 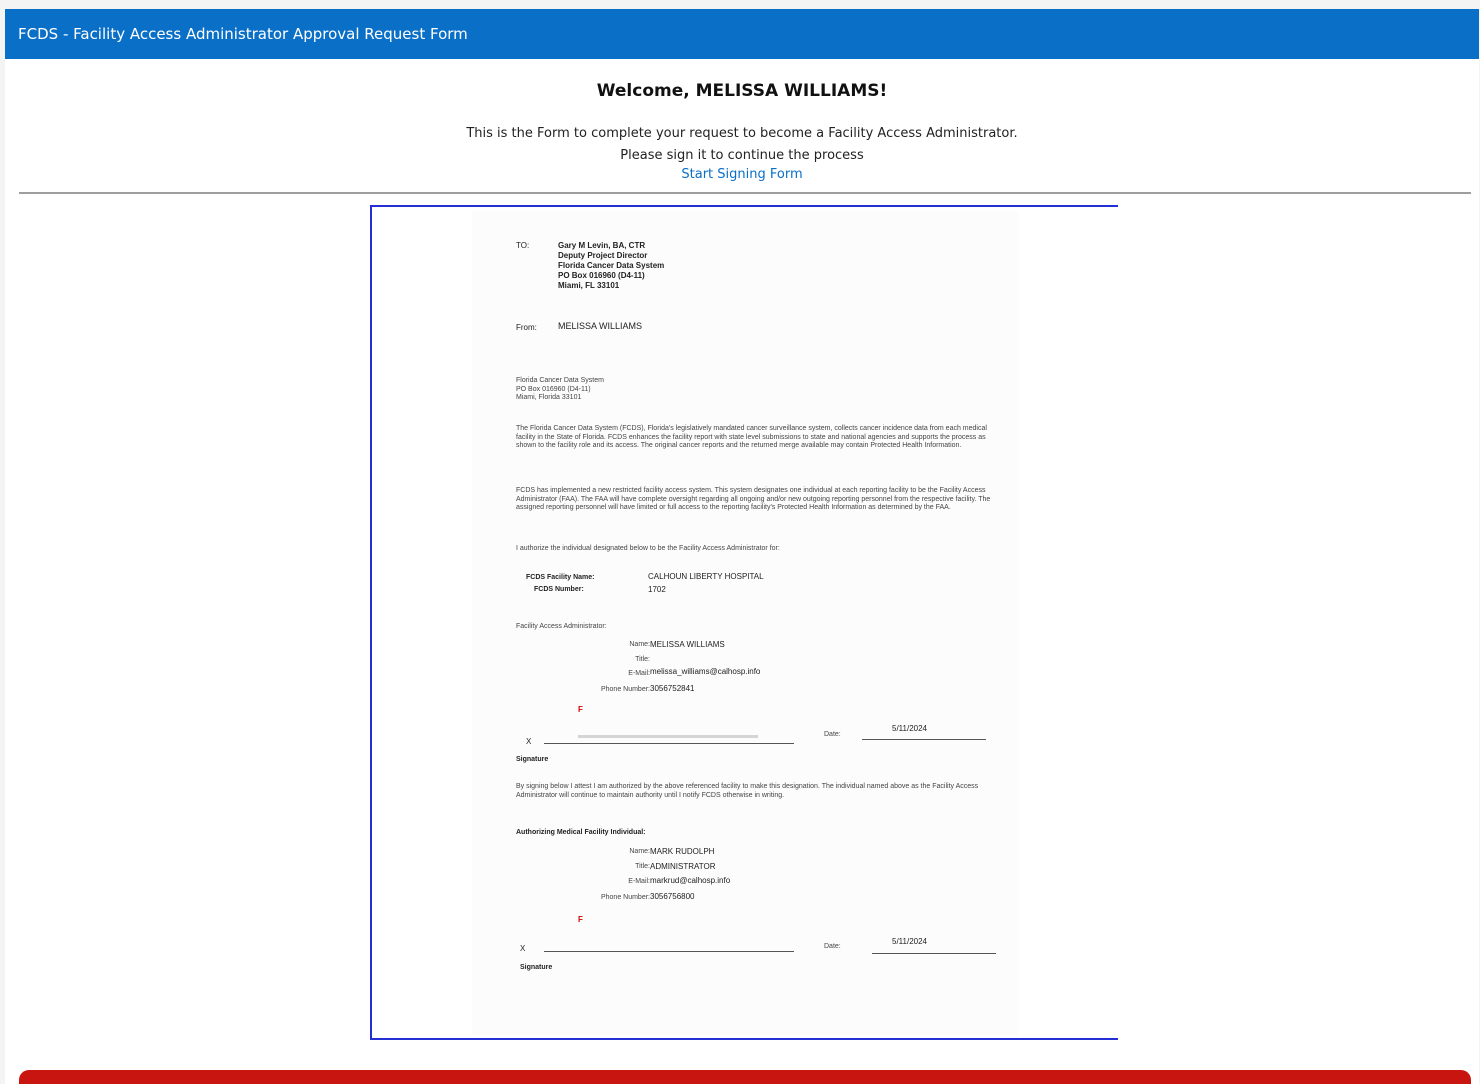 I want to click on auth-signature-line, so click(x=669, y=951).